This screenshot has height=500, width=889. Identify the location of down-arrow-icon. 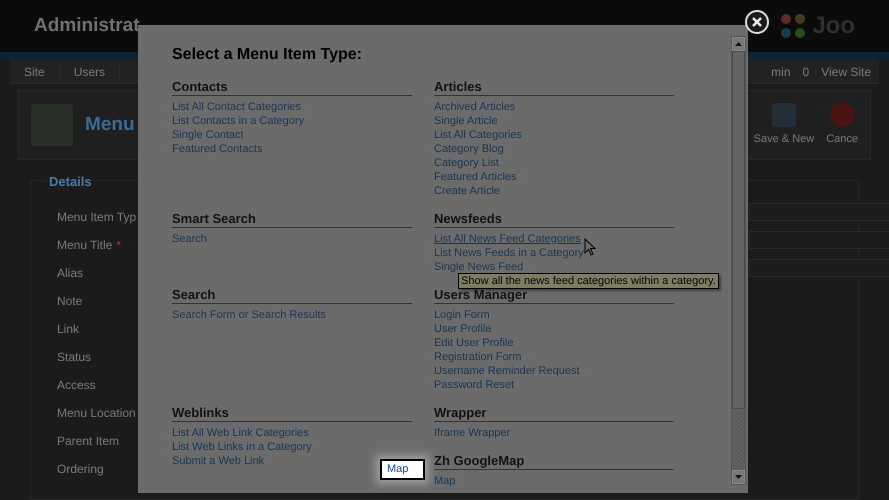
(738, 477).